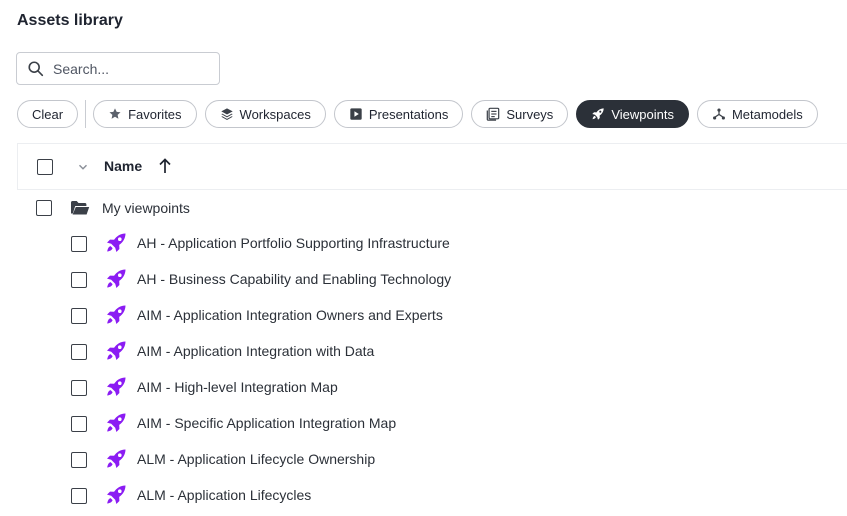 The height and width of the screenshot is (516, 847). I want to click on page-title: Assets library, so click(70, 20).